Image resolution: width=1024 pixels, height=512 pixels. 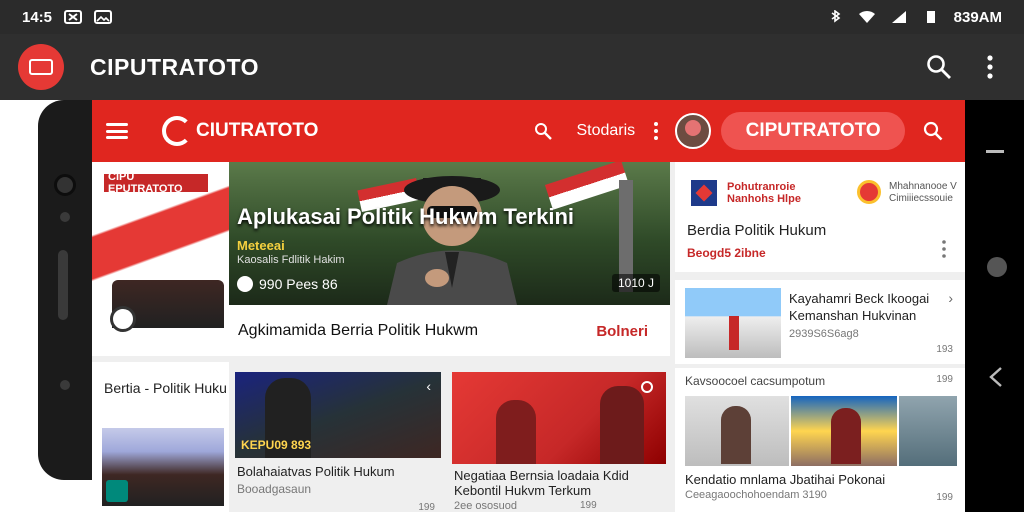 I want to click on card-meta: Beogd5 2ibne, so click(x=726, y=253).